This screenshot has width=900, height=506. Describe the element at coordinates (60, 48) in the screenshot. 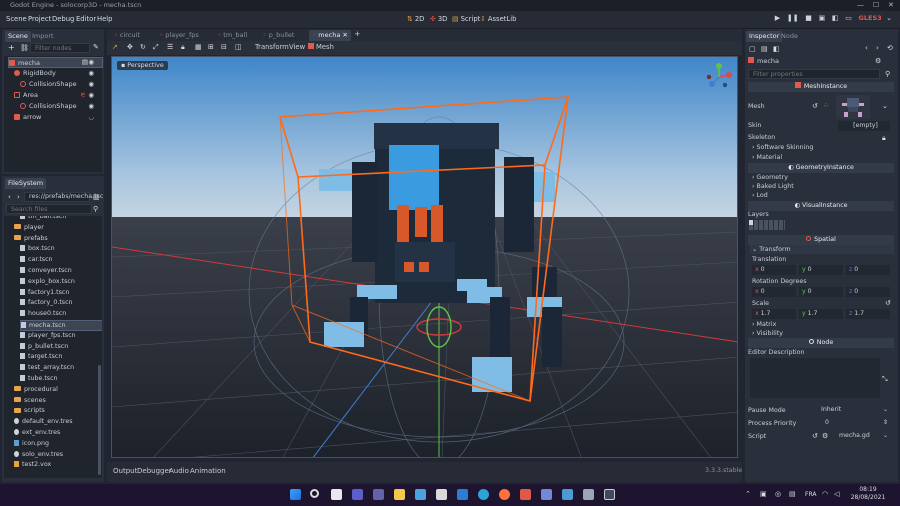

I see `filter-nodes-input` at that location.